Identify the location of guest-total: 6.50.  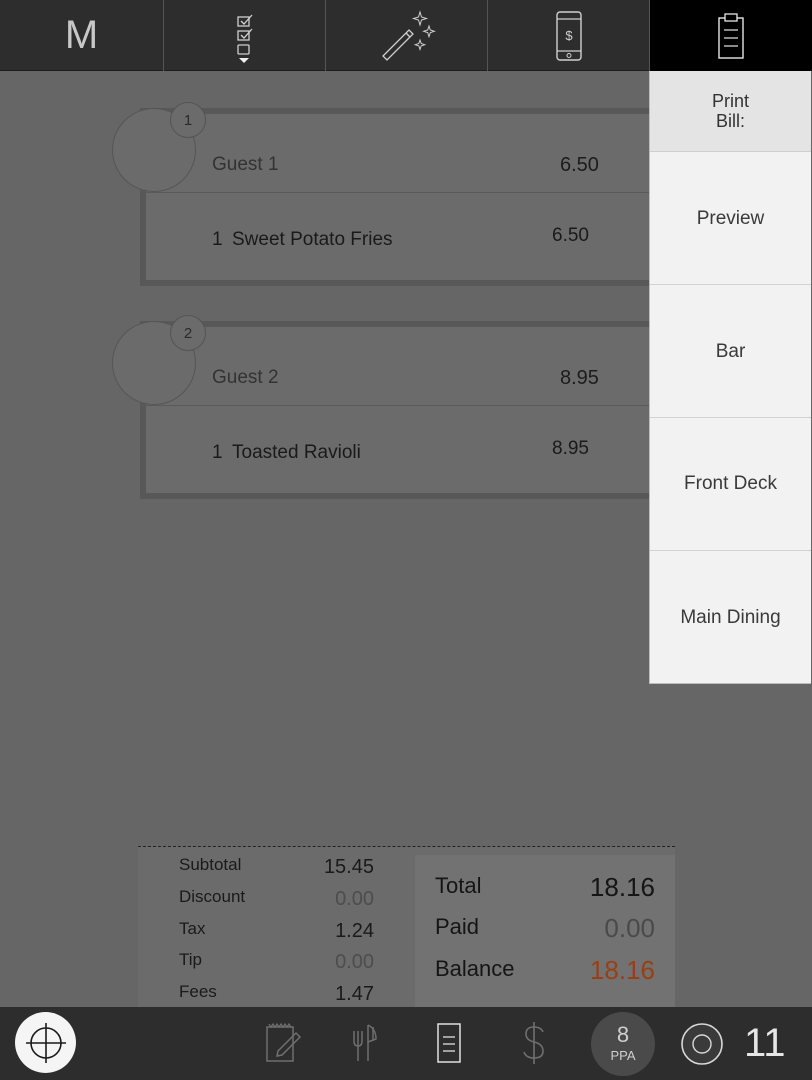
(579, 165).